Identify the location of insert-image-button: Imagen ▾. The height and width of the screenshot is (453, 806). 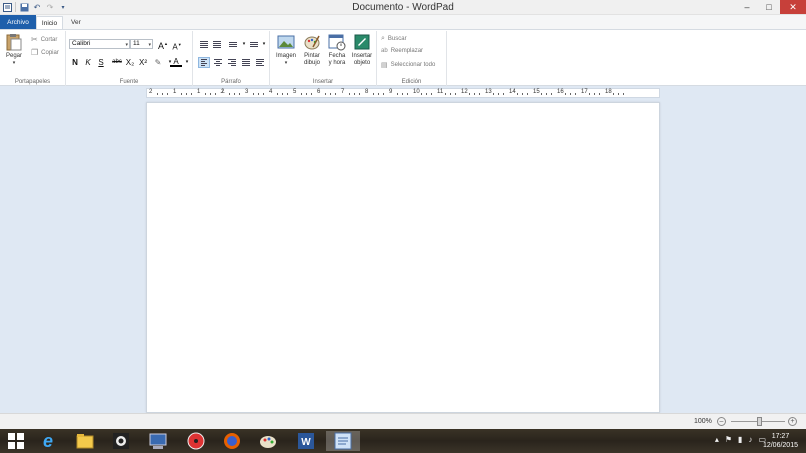
(286, 50).